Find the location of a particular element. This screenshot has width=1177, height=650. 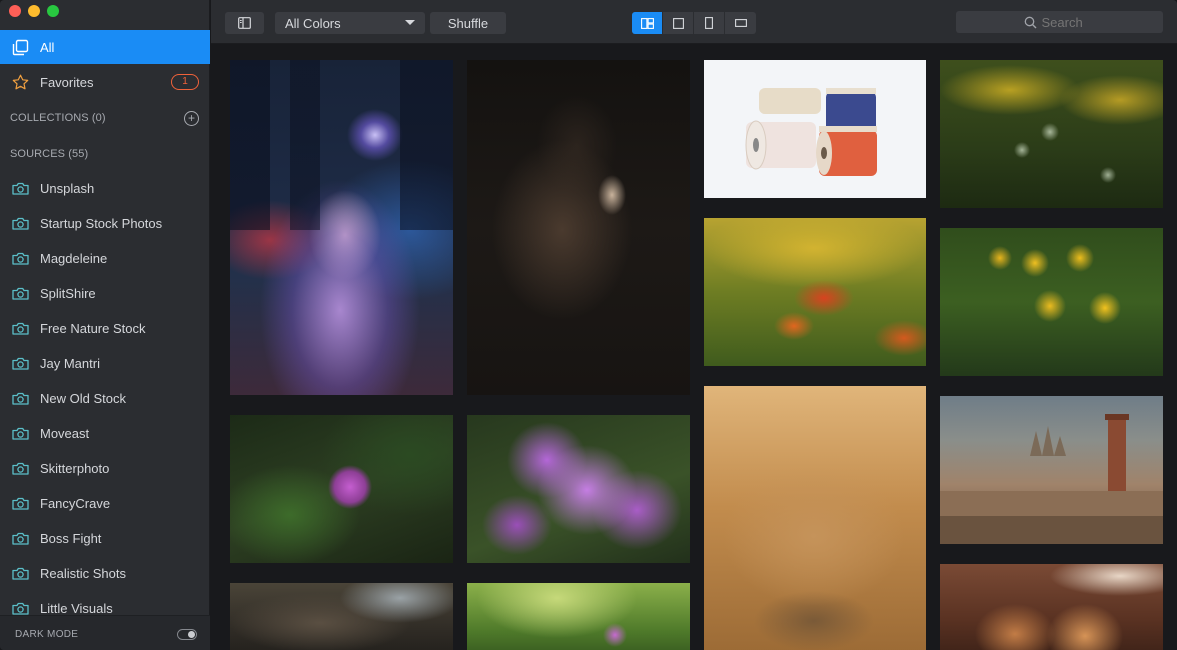

source-label: Unsplash is located at coordinates (67, 188).